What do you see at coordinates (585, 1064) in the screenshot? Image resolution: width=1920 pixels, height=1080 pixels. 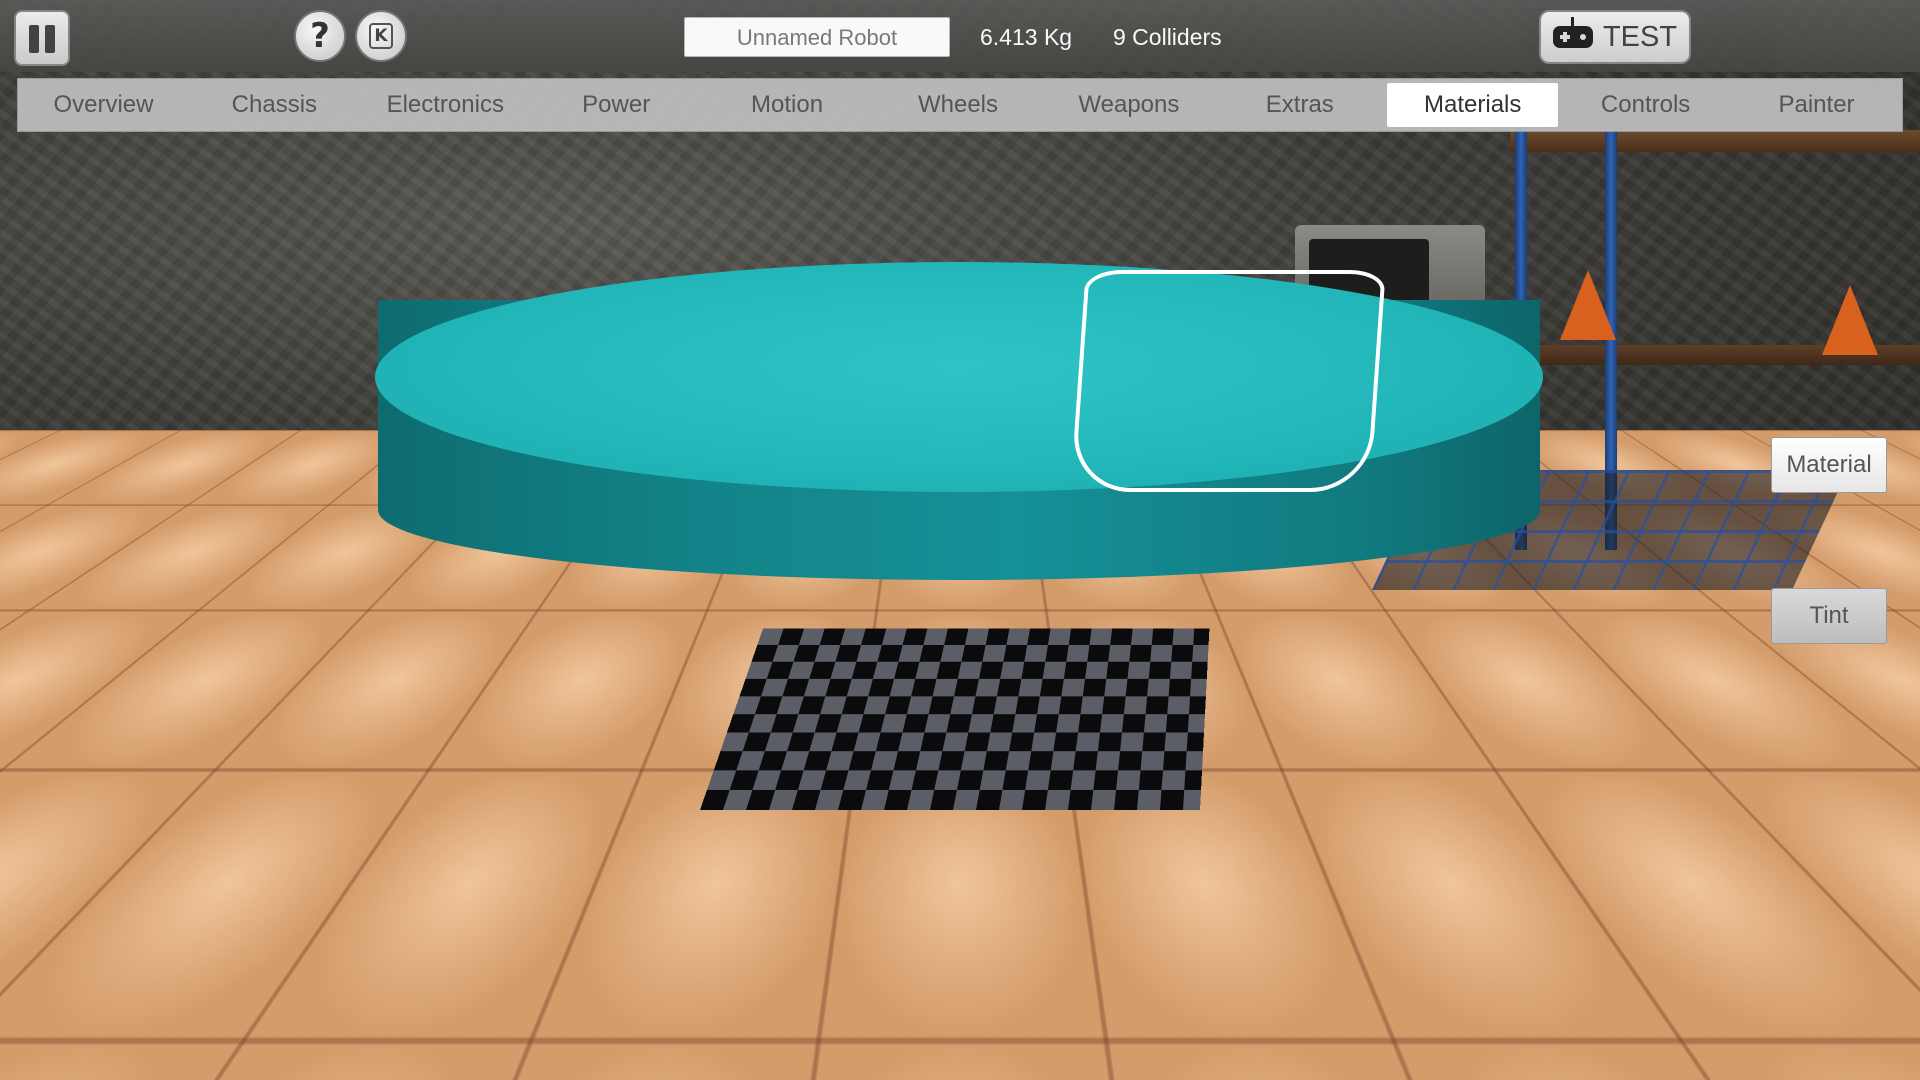 I see `materials-scrollbar` at bounding box center [585, 1064].